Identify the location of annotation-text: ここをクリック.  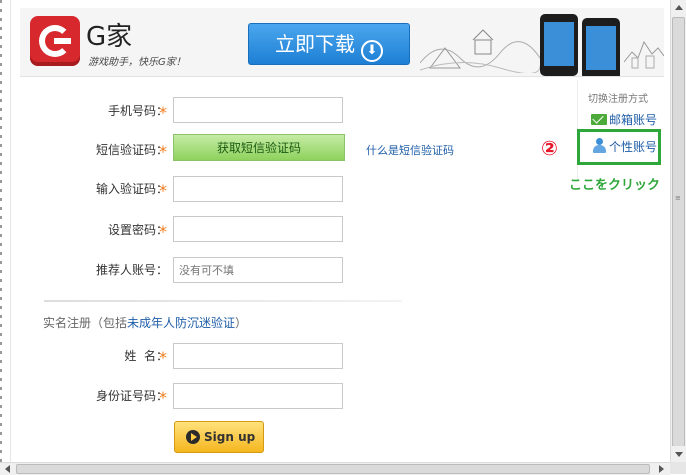
(615, 185).